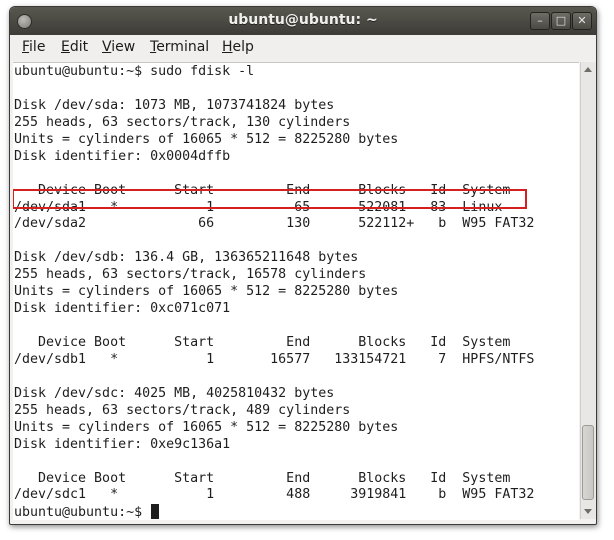 The height and width of the screenshot is (540, 614). I want to click on terminal-prompt-line: ubuntu@ubuntu:~$, so click(274, 512).